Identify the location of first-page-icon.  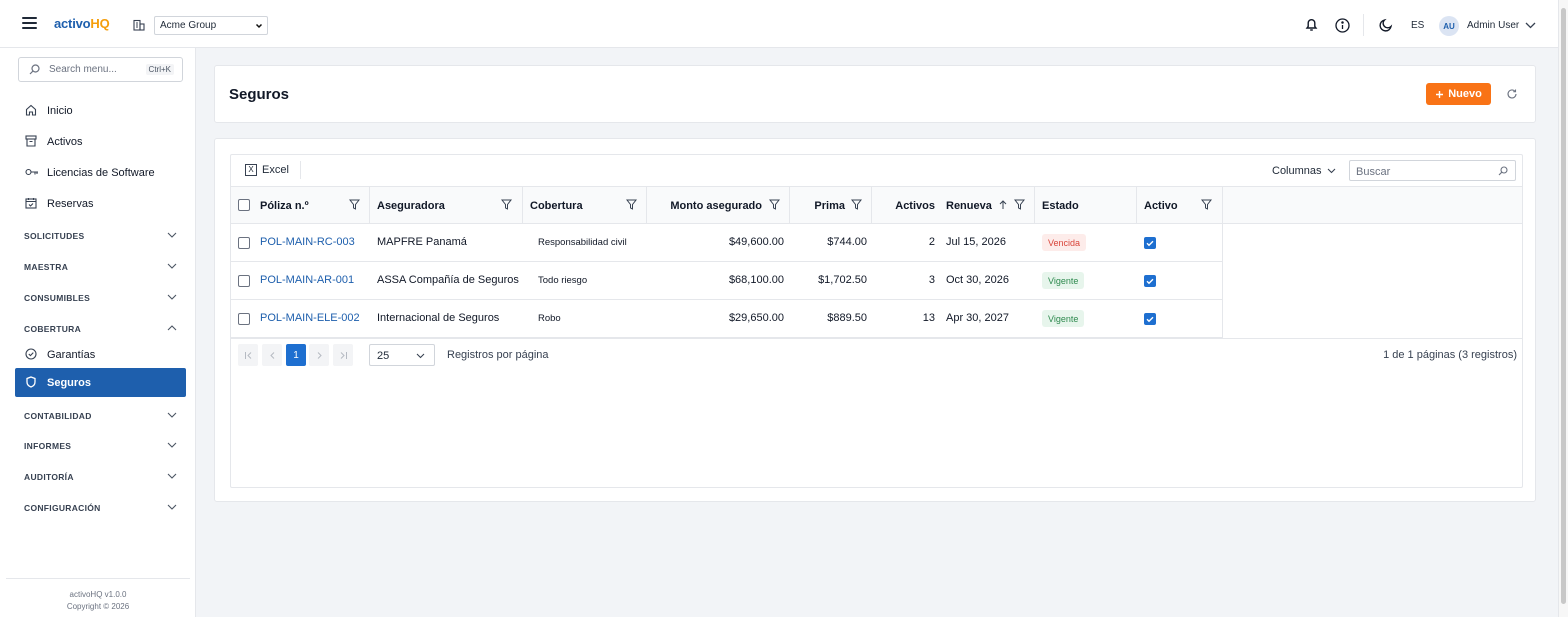
(248, 355).